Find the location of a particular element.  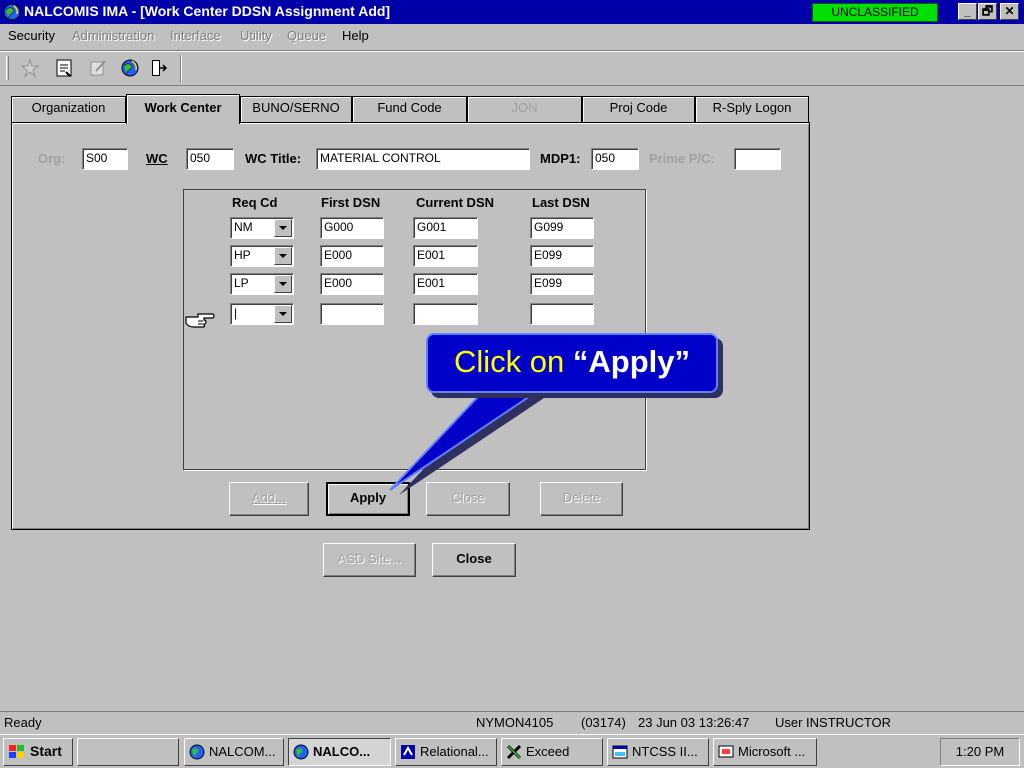

menu-administration: Administration is located at coordinates (113, 35).